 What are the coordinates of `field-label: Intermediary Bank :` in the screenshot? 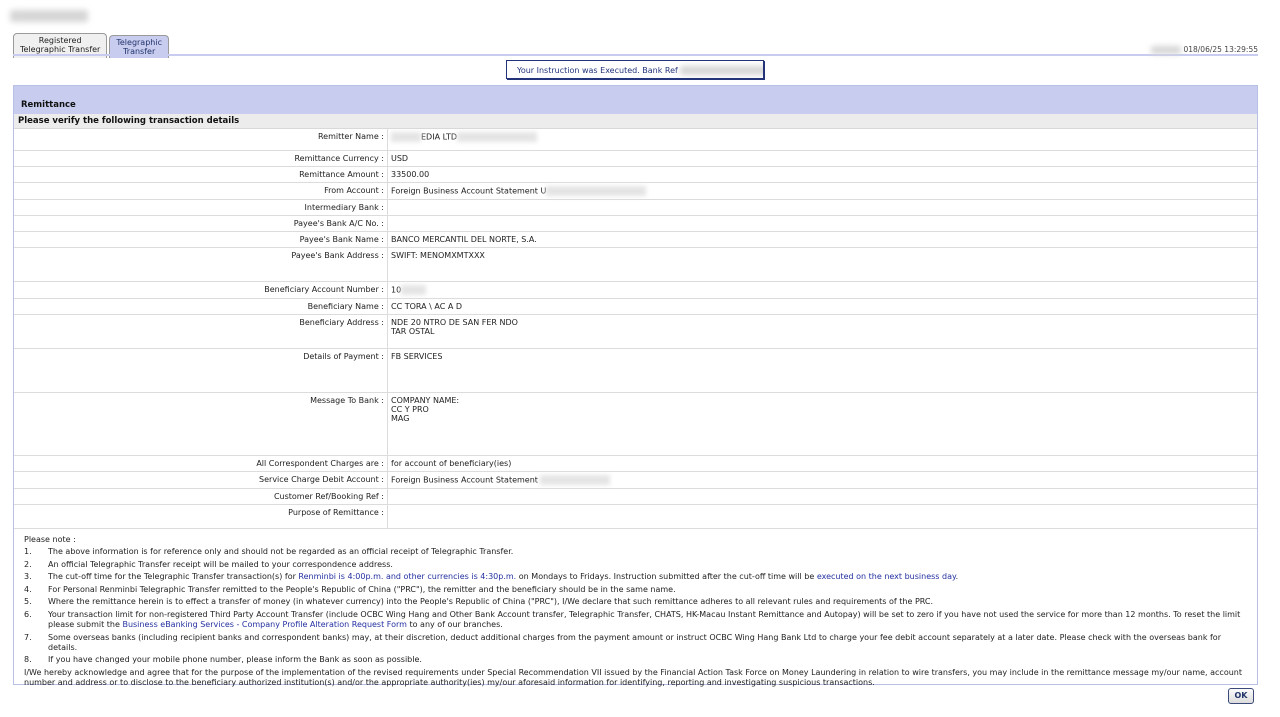 It's located at (201, 207).